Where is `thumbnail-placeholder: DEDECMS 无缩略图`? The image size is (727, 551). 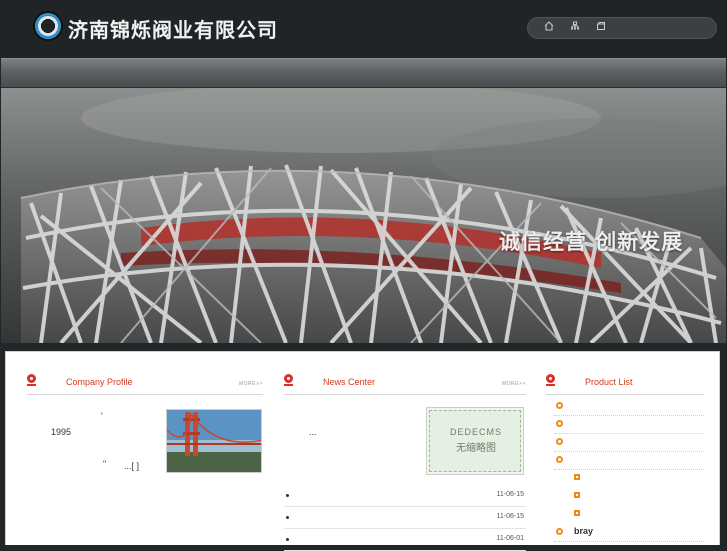 thumbnail-placeholder: DEDECMS 无缩略图 is located at coordinates (475, 441).